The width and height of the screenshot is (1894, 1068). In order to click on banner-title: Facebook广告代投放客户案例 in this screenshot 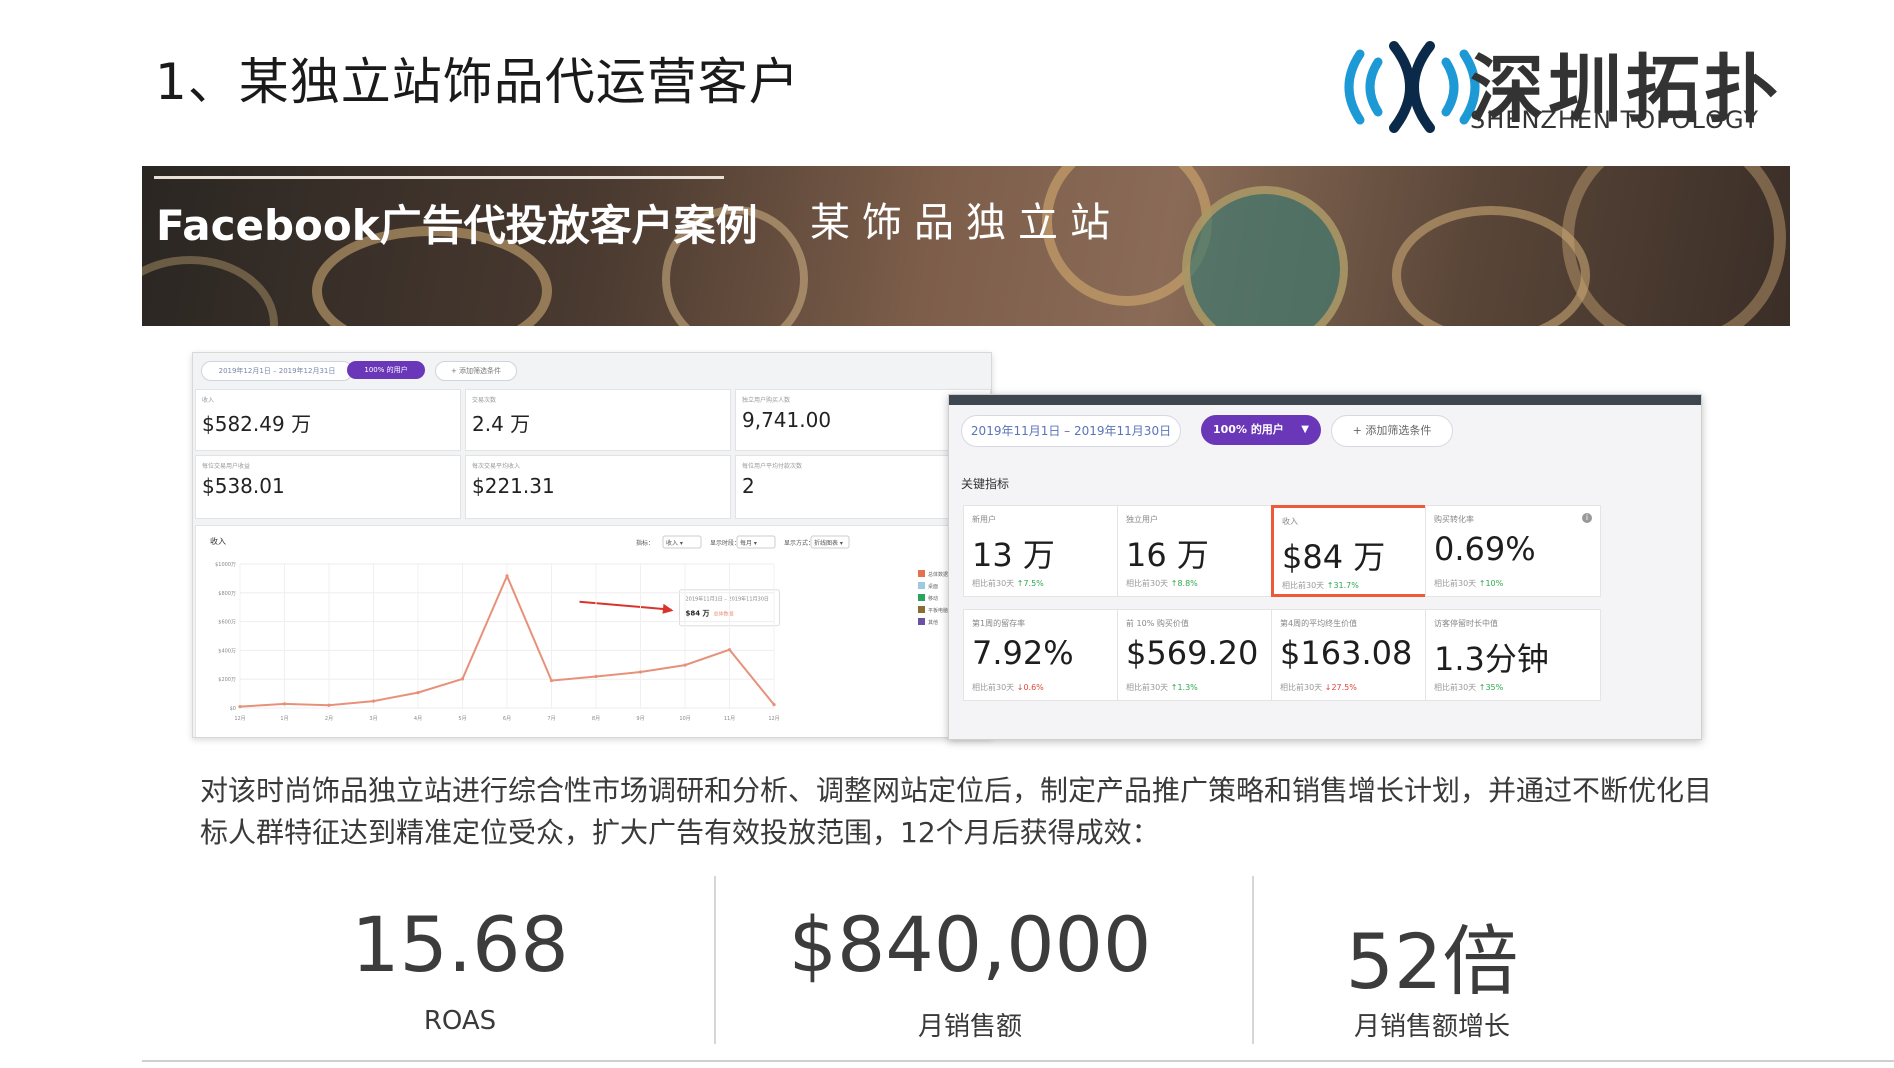, I will do `click(457, 225)`.